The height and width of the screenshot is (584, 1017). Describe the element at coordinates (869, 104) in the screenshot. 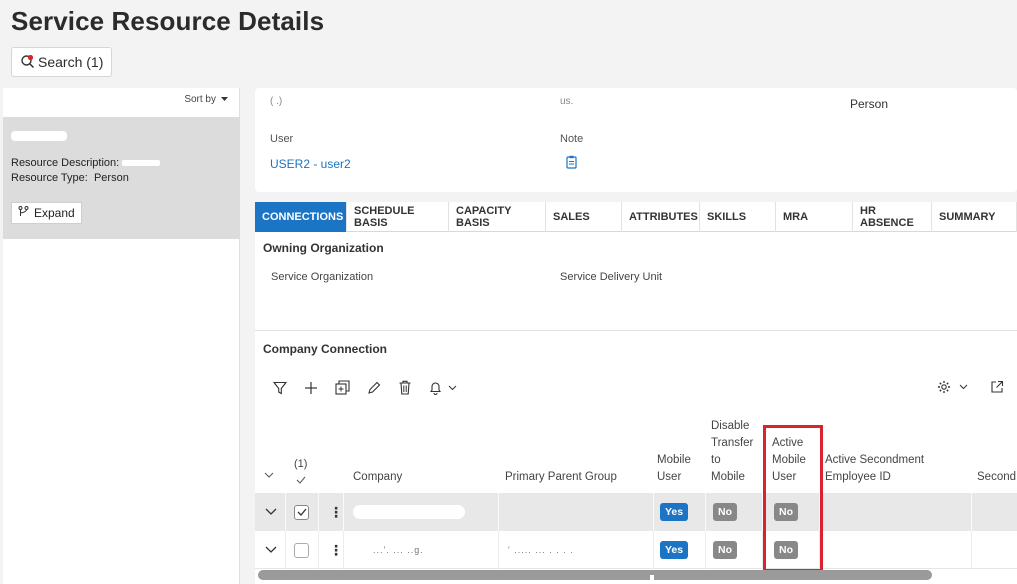

I see `resource-type-field: Person` at that location.